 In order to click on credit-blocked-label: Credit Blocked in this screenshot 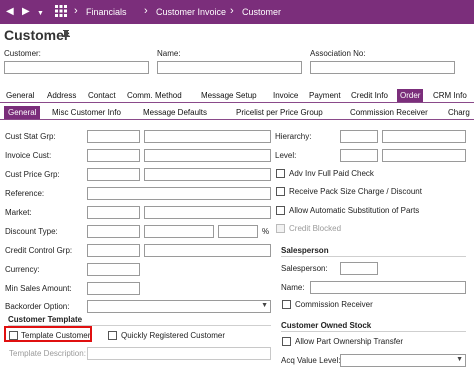, I will do `click(315, 228)`.